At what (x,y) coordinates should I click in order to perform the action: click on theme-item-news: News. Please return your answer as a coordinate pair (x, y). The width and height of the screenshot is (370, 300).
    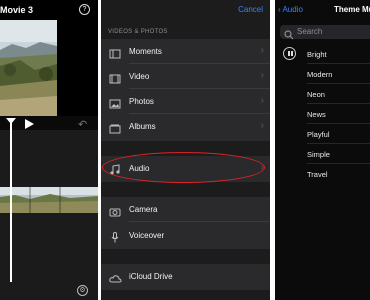
    Looking at the image, I should click on (316, 114).